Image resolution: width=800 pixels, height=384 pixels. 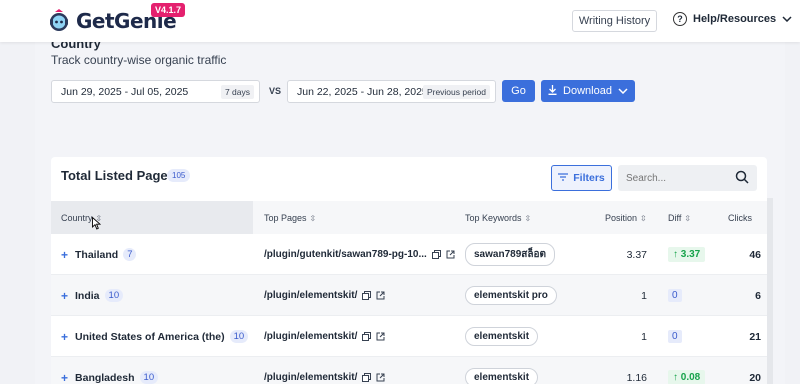 What do you see at coordinates (97, 224) in the screenshot?
I see `mouse-cursor-icon` at bounding box center [97, 224].